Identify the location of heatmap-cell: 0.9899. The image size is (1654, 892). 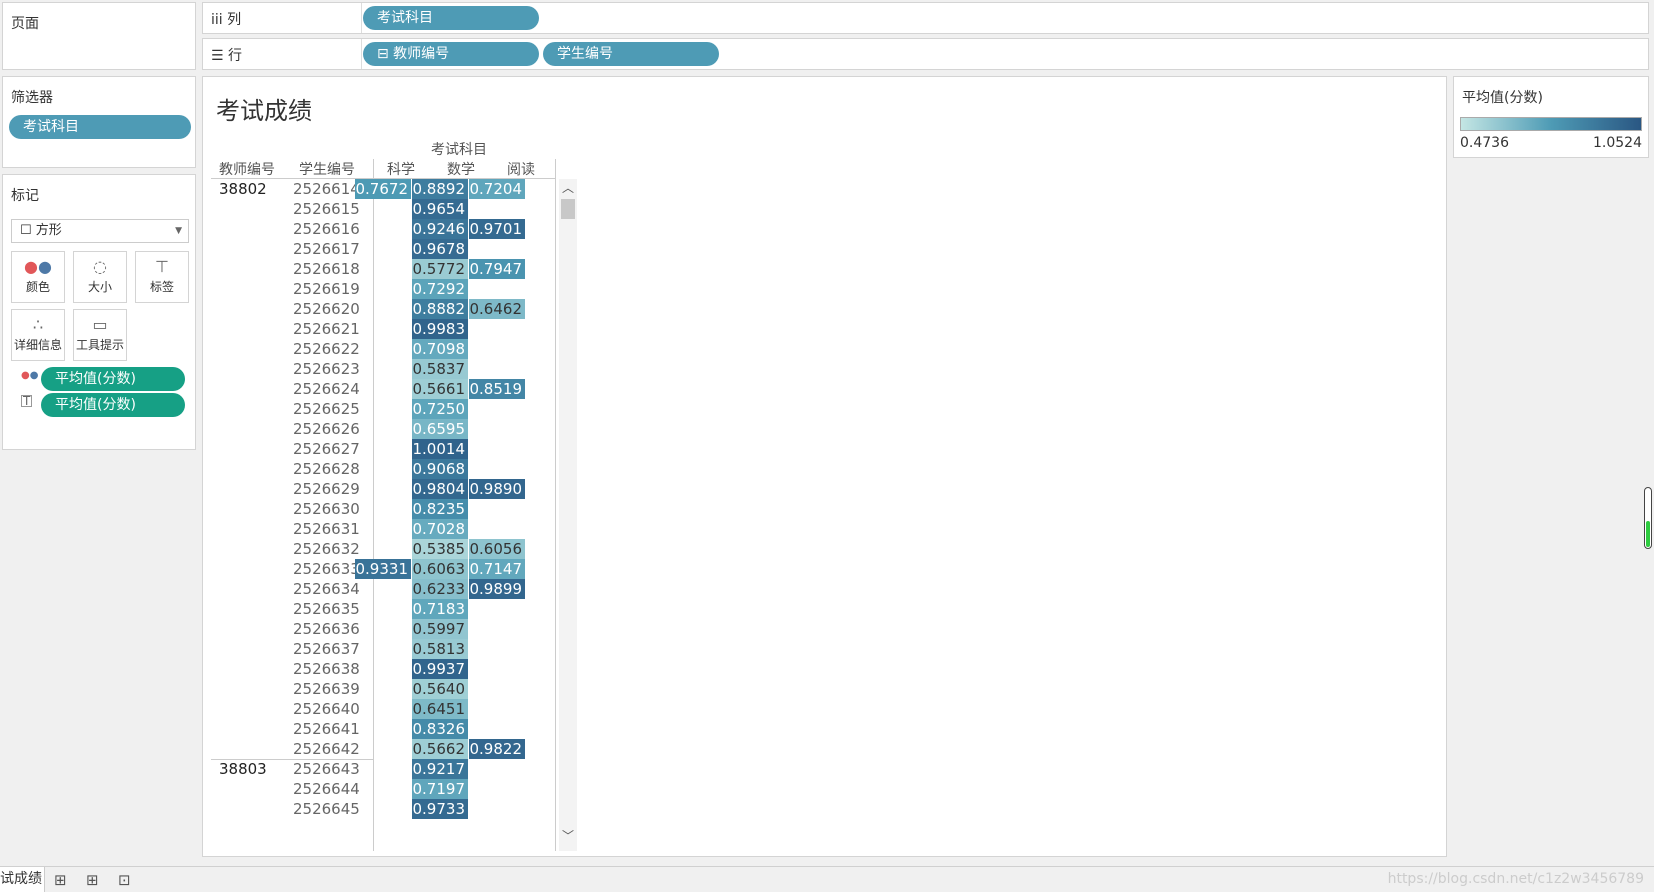
(497, 589).